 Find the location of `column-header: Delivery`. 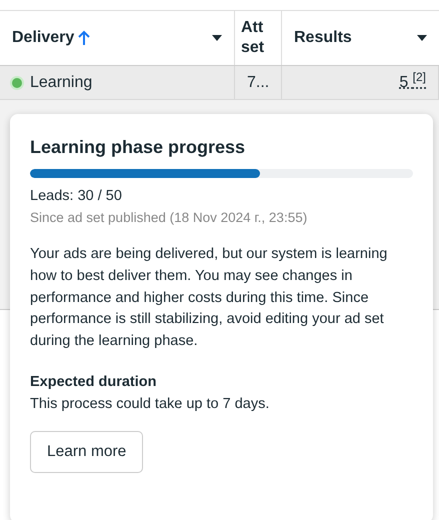

column-header: Delivery is located at coordinates (117, 38).